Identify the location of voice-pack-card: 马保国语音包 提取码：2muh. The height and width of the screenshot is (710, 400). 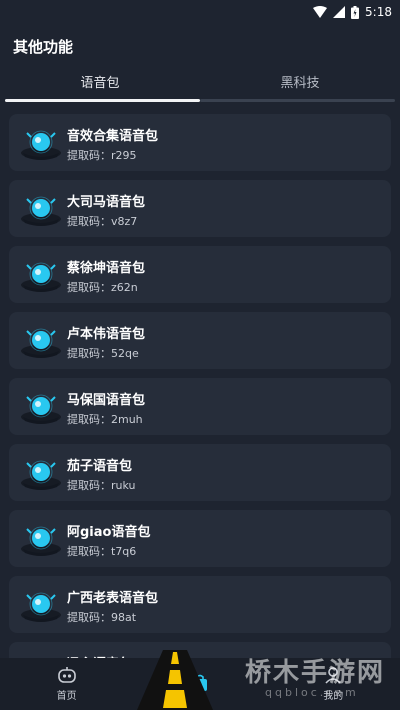
(200, 406).